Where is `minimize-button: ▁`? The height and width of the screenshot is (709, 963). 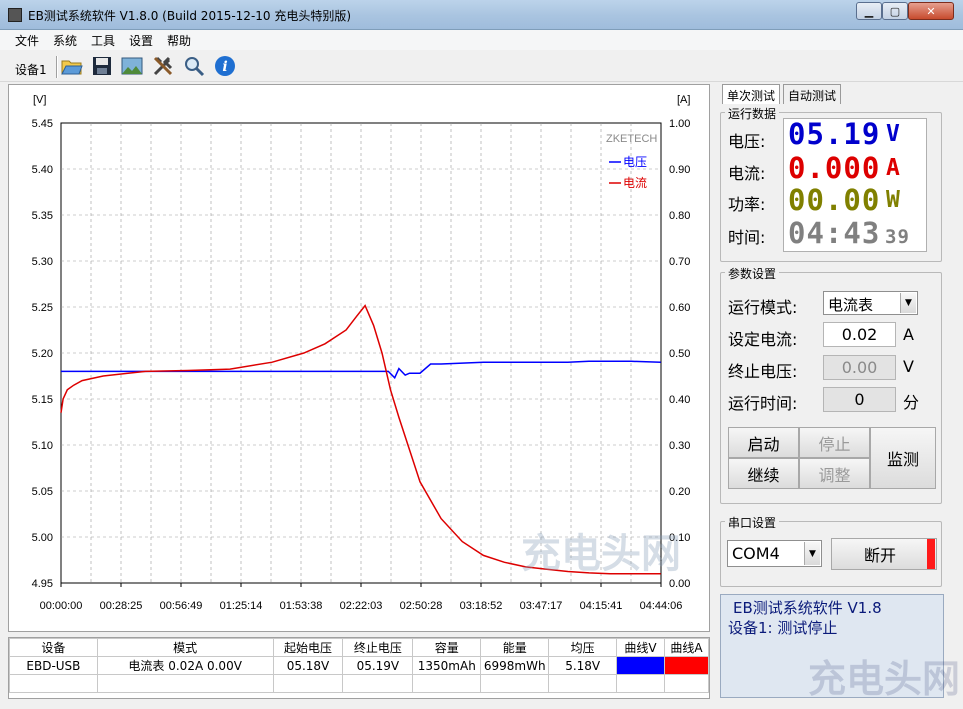
minimize-button: ▁ is located at coordinates (869, 11).